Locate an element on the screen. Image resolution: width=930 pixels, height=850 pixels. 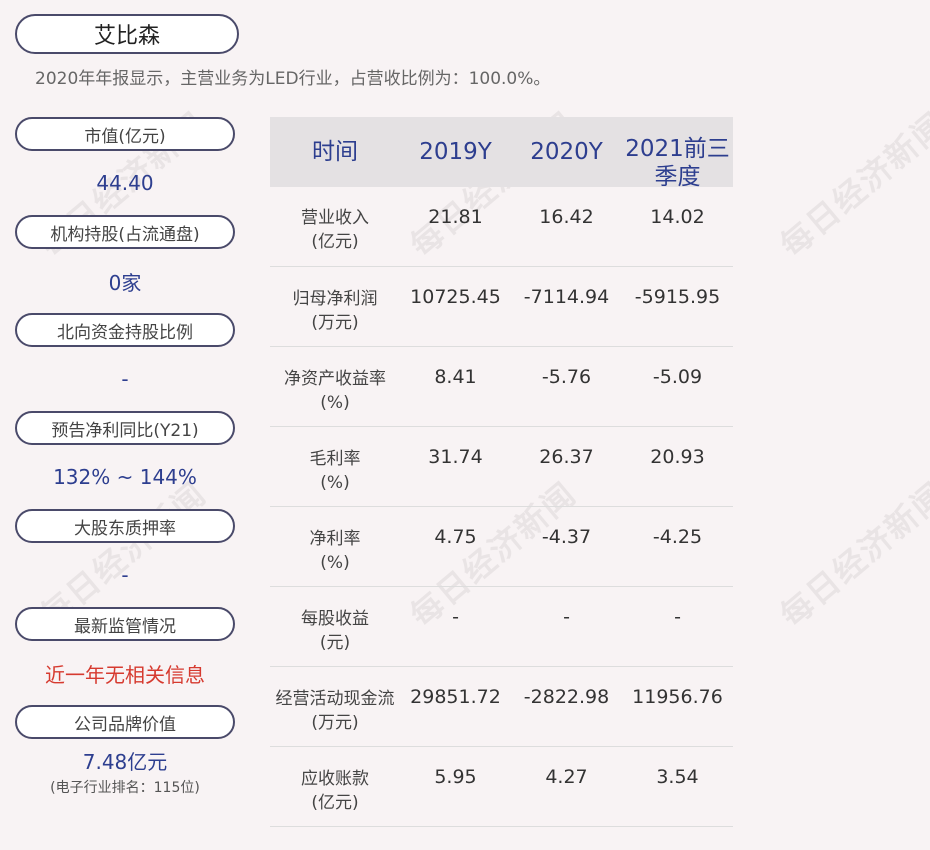
cell-value: 16.42 is located at coordinates (566, 217).